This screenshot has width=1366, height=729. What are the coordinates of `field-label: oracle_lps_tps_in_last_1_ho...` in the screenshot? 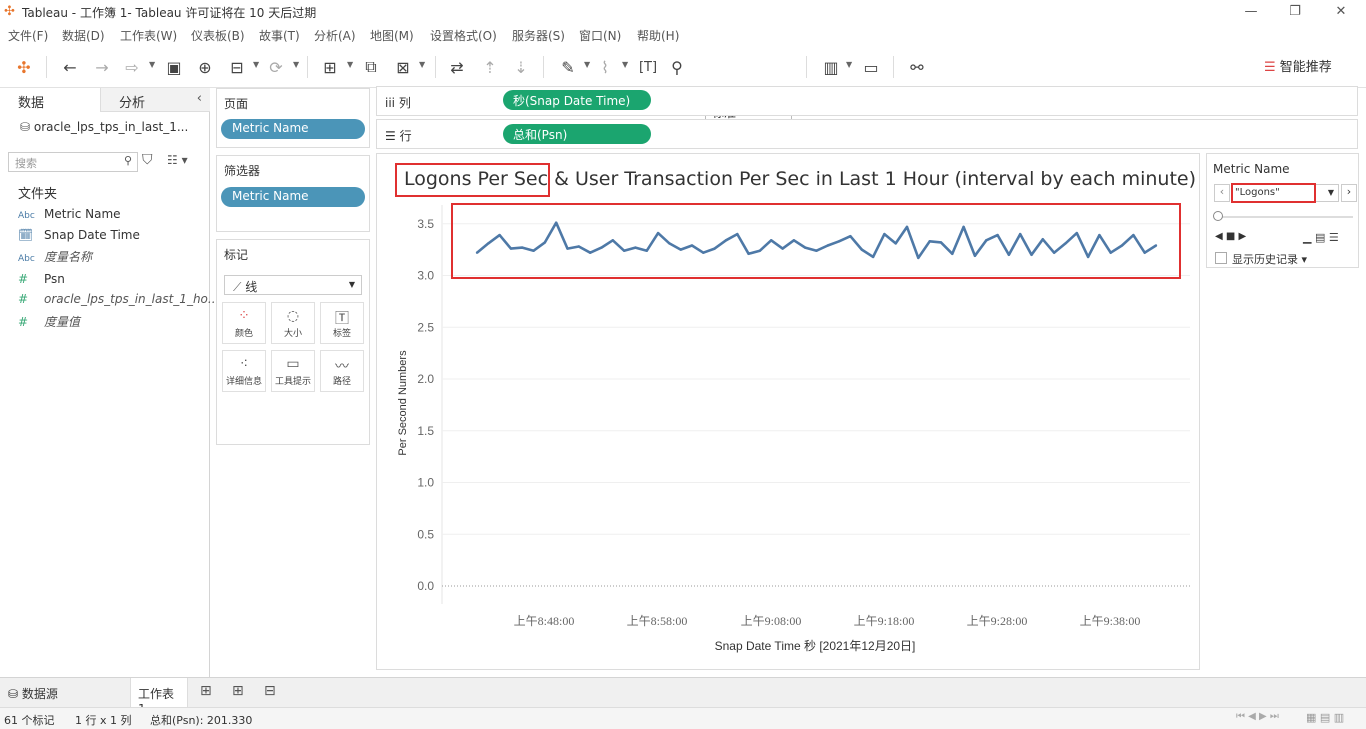 It's located at (132, 299).